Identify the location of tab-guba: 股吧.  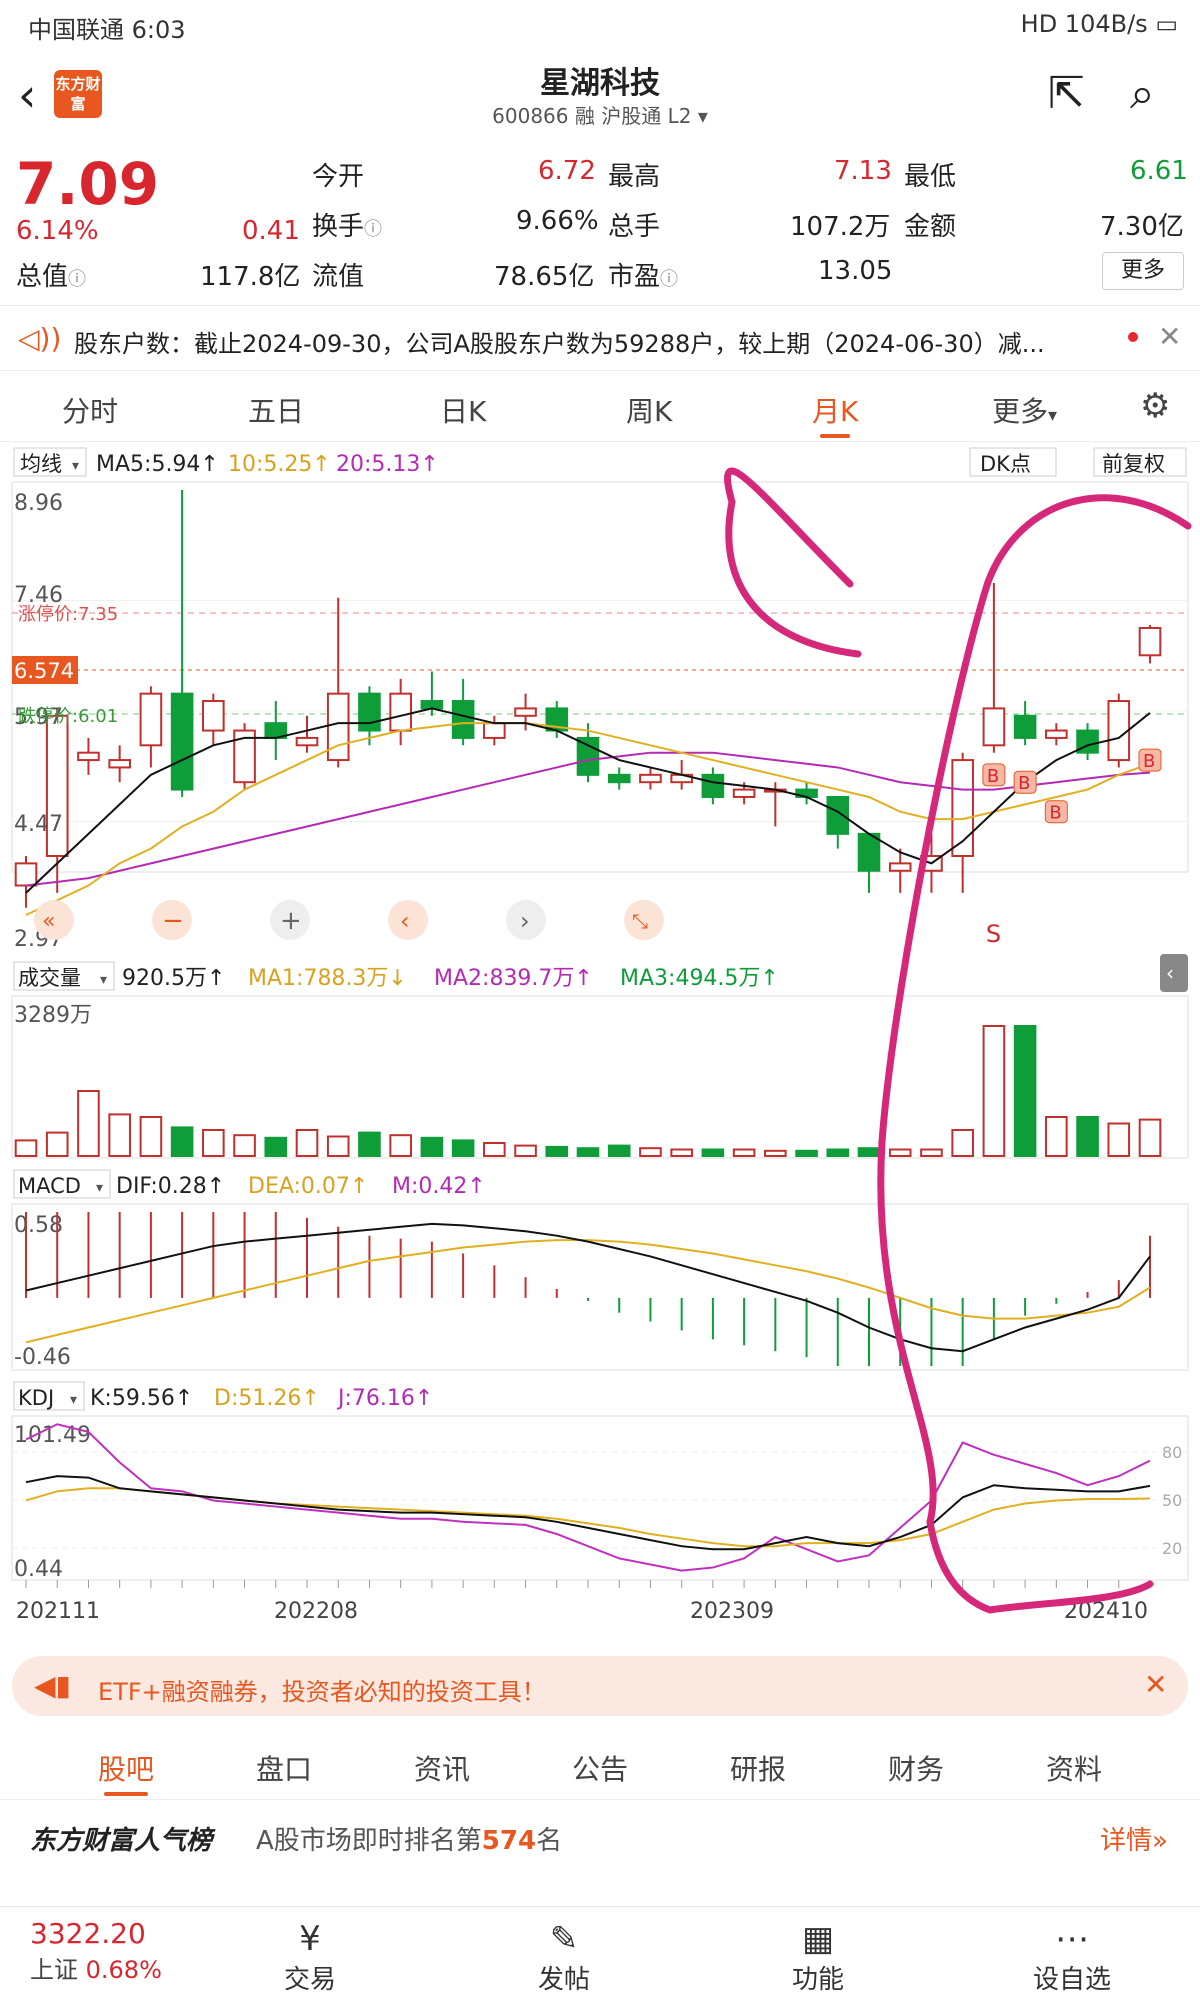
(126, 1772).